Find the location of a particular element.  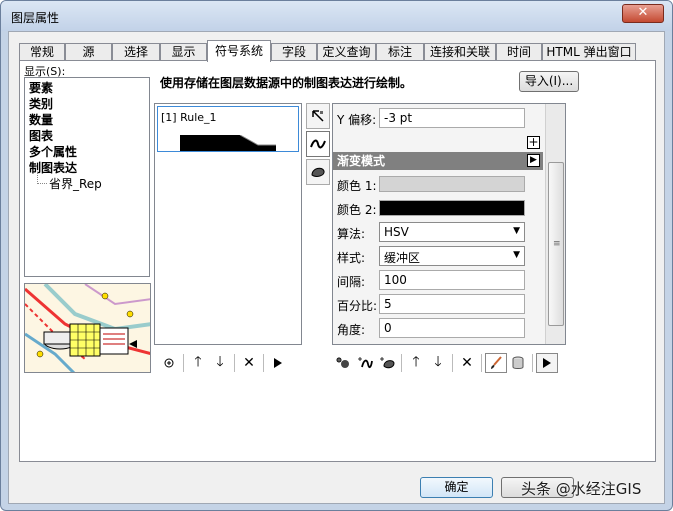

scrollbar-thumb: ≡ is located at coordinates (556, 244).